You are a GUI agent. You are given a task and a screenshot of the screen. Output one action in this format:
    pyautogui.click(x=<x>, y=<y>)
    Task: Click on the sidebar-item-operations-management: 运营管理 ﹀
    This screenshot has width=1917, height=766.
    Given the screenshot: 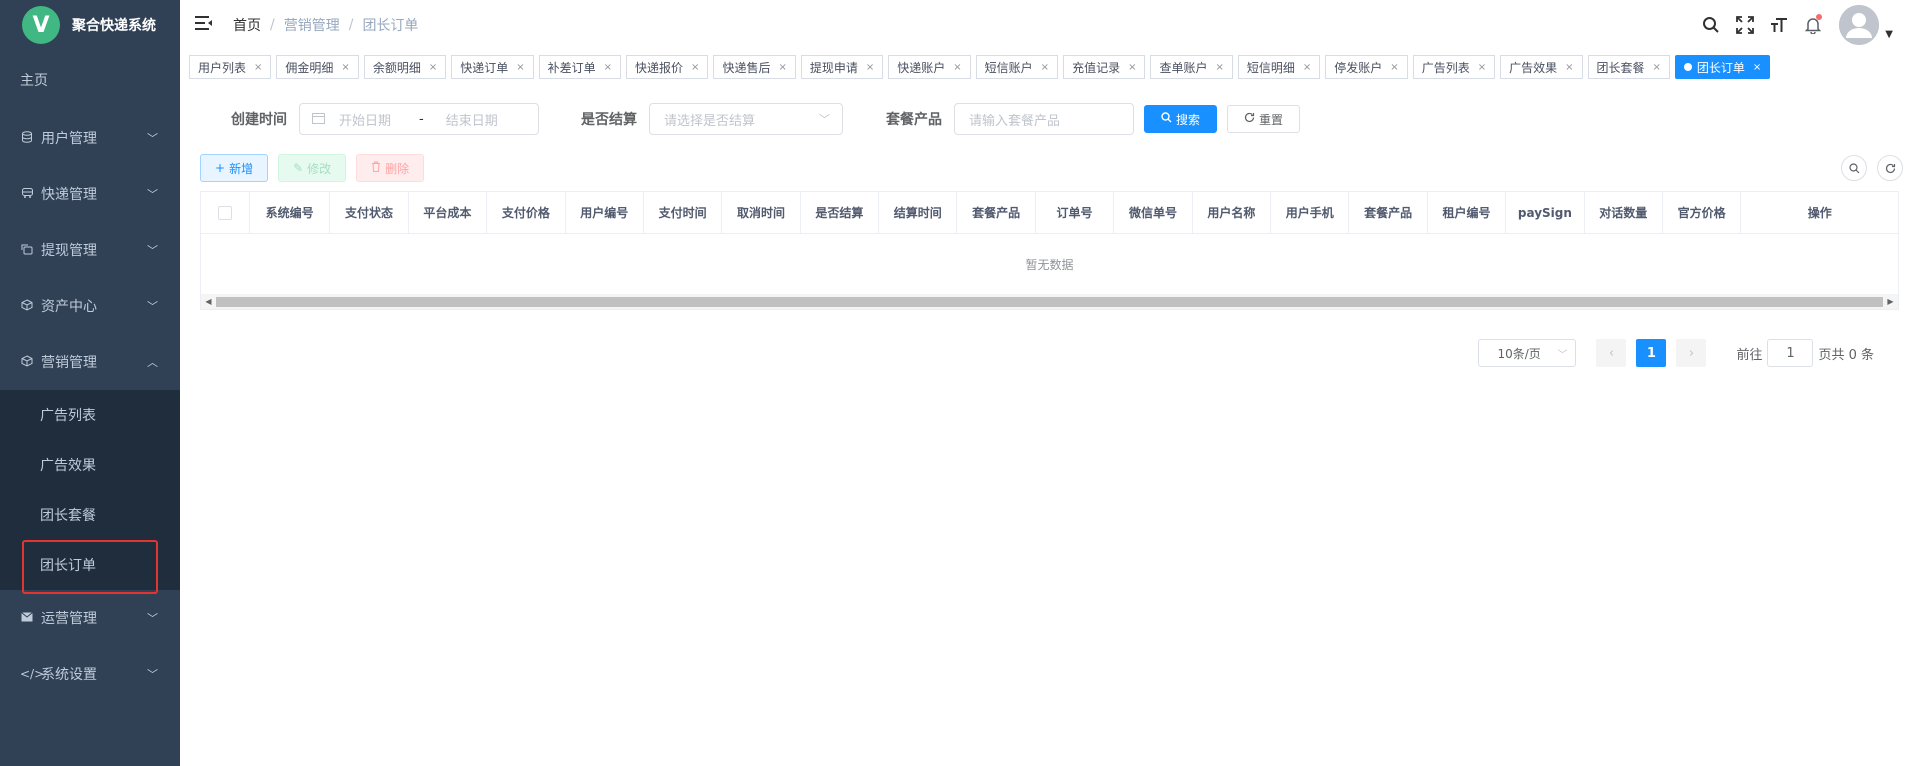 What is the action you would take?
    pyautogui.click(x=90, y=618)
    